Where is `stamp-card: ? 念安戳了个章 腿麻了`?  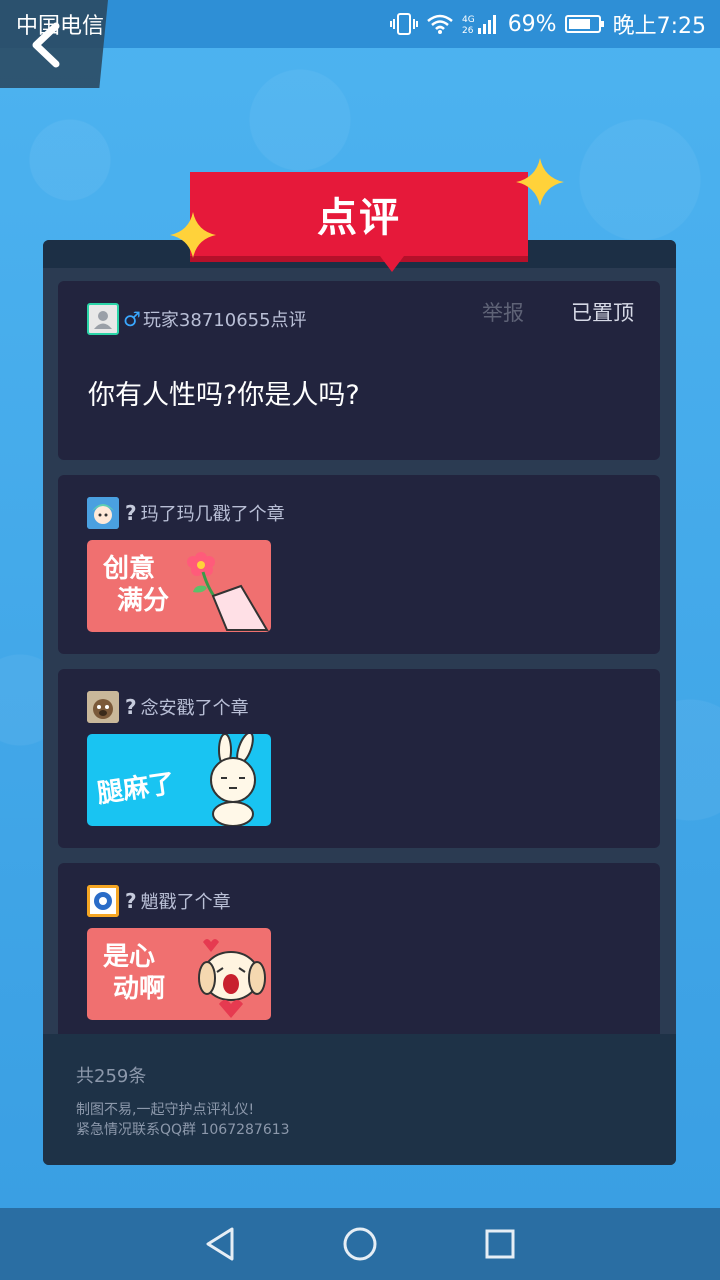
stamp-card: ? 念安戳了个章 腿麻了 is located at coordinates (359, 758).